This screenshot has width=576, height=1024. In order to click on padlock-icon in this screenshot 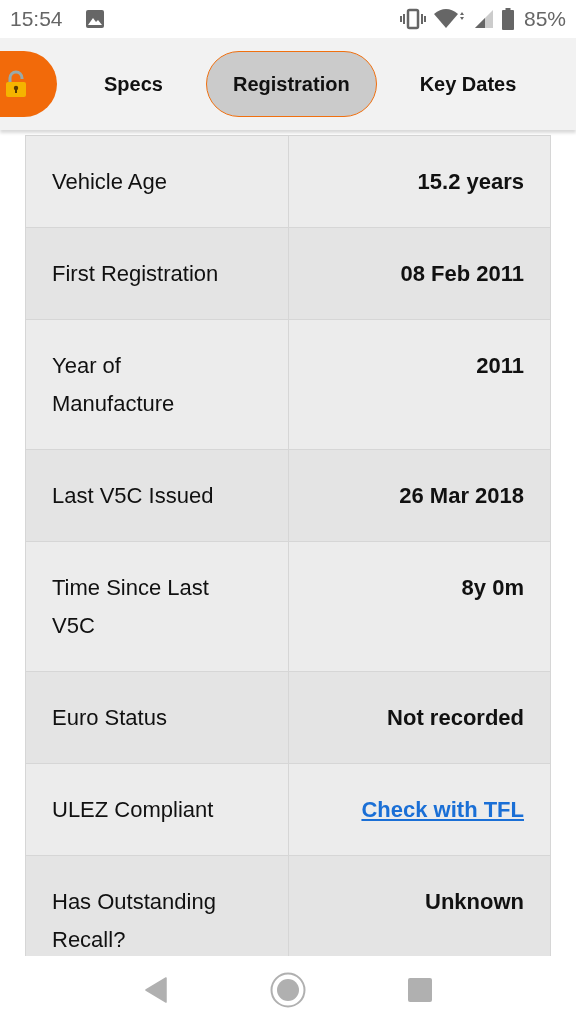, I will do `click(16, 84)`.